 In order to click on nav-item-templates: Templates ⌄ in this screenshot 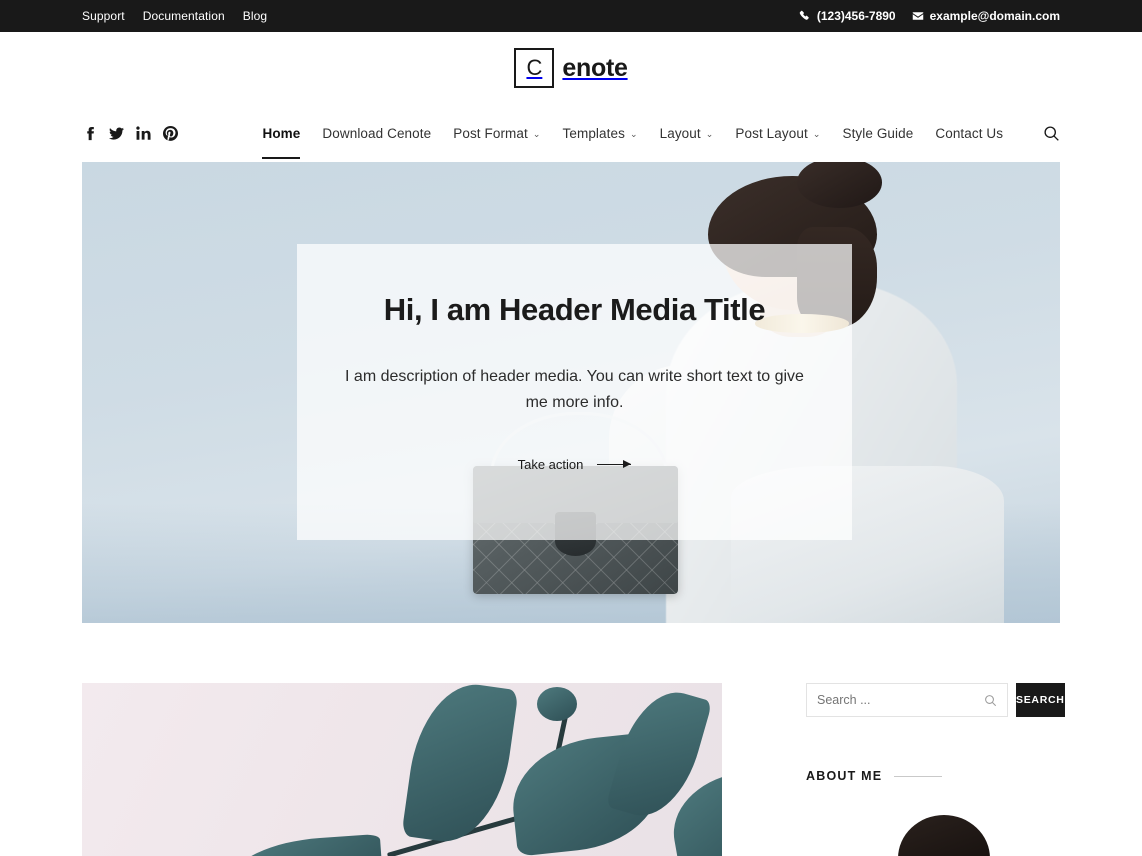, I will do `click(600, 133)`.